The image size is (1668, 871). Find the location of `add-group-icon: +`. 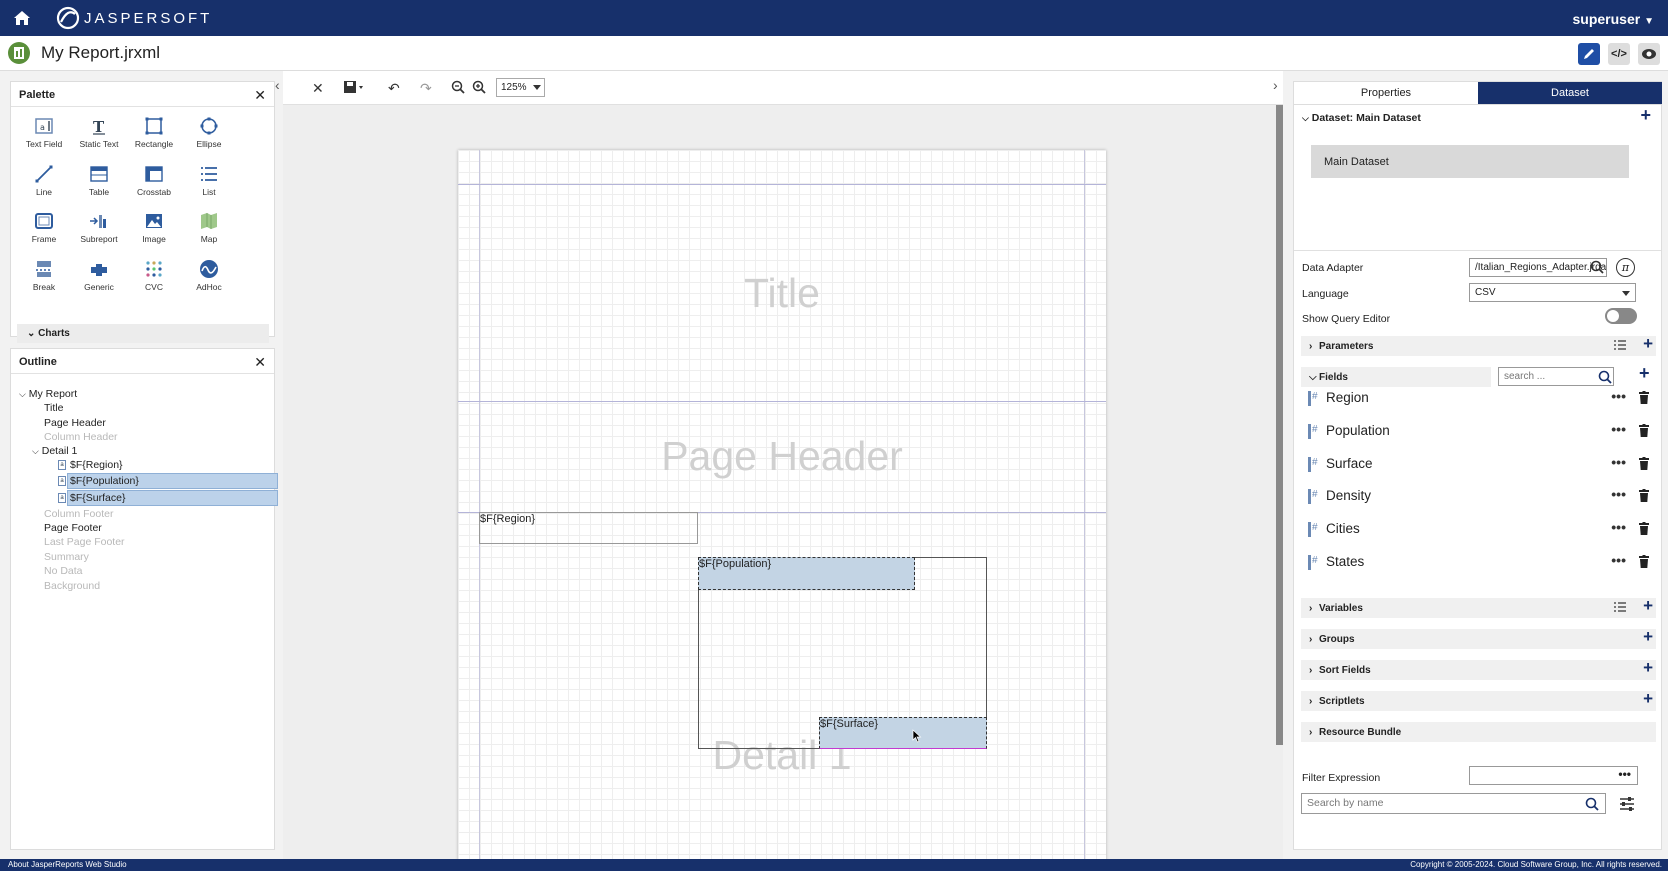

add-group-icon: + is located at coordinates (1648, 637).